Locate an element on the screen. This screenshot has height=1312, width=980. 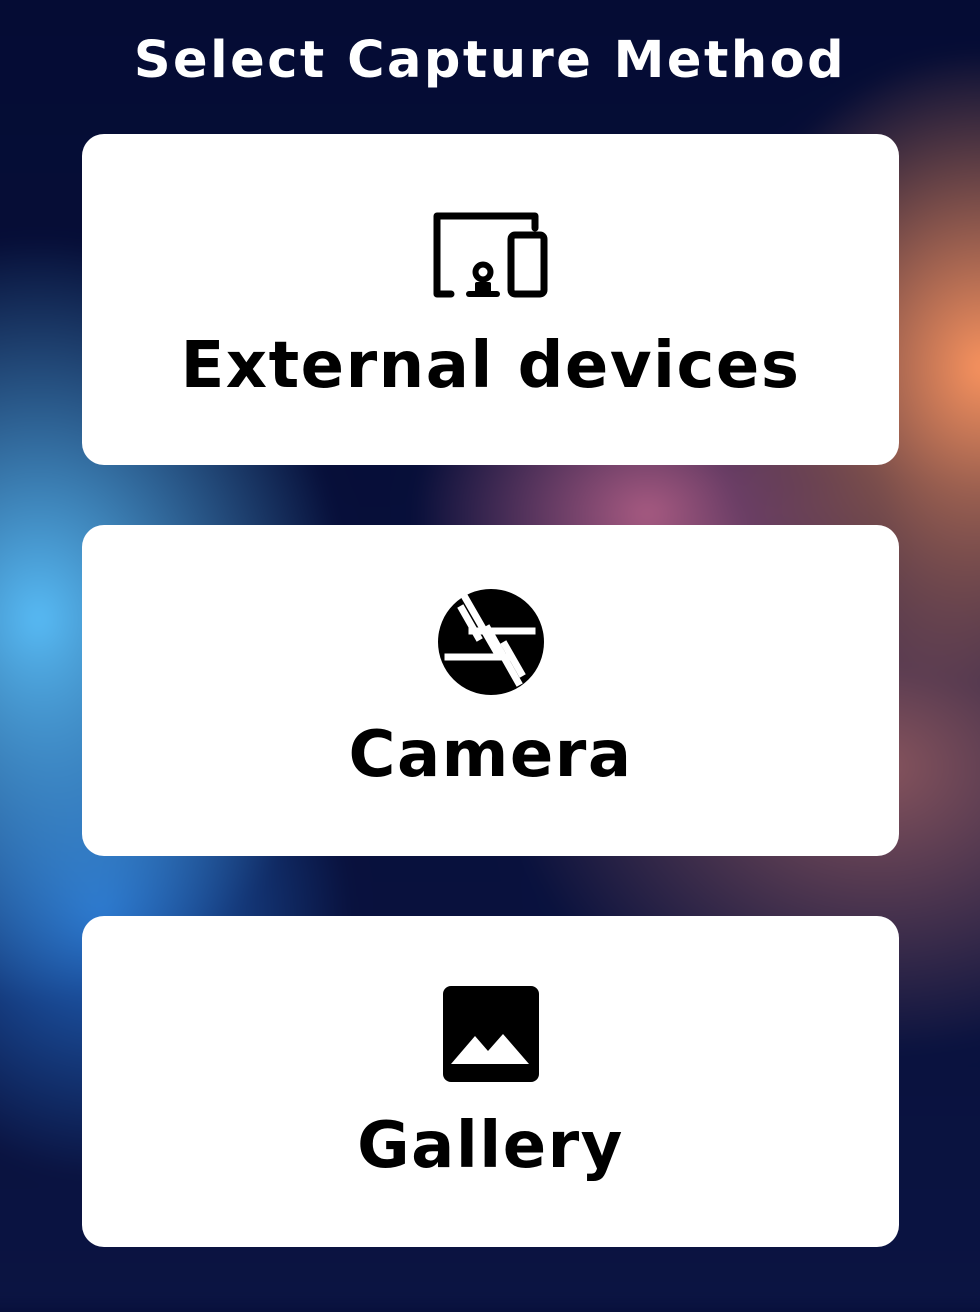
camera-label: Camera is located at coordinates (490, 755).